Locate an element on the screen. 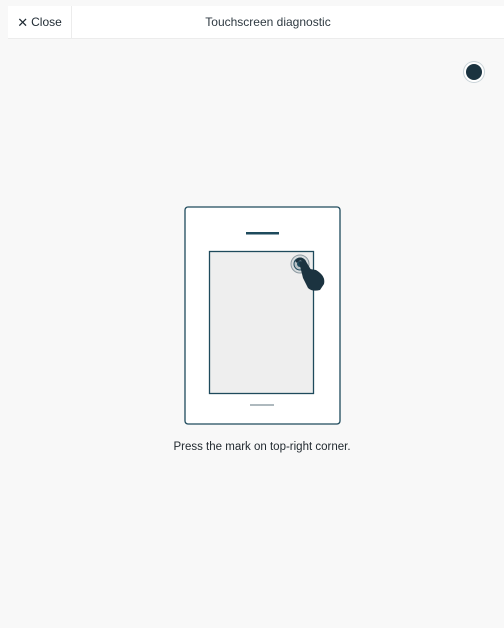 This screenshot has width=504, height=628. close-label: Close is located at coordinates (46, 22).